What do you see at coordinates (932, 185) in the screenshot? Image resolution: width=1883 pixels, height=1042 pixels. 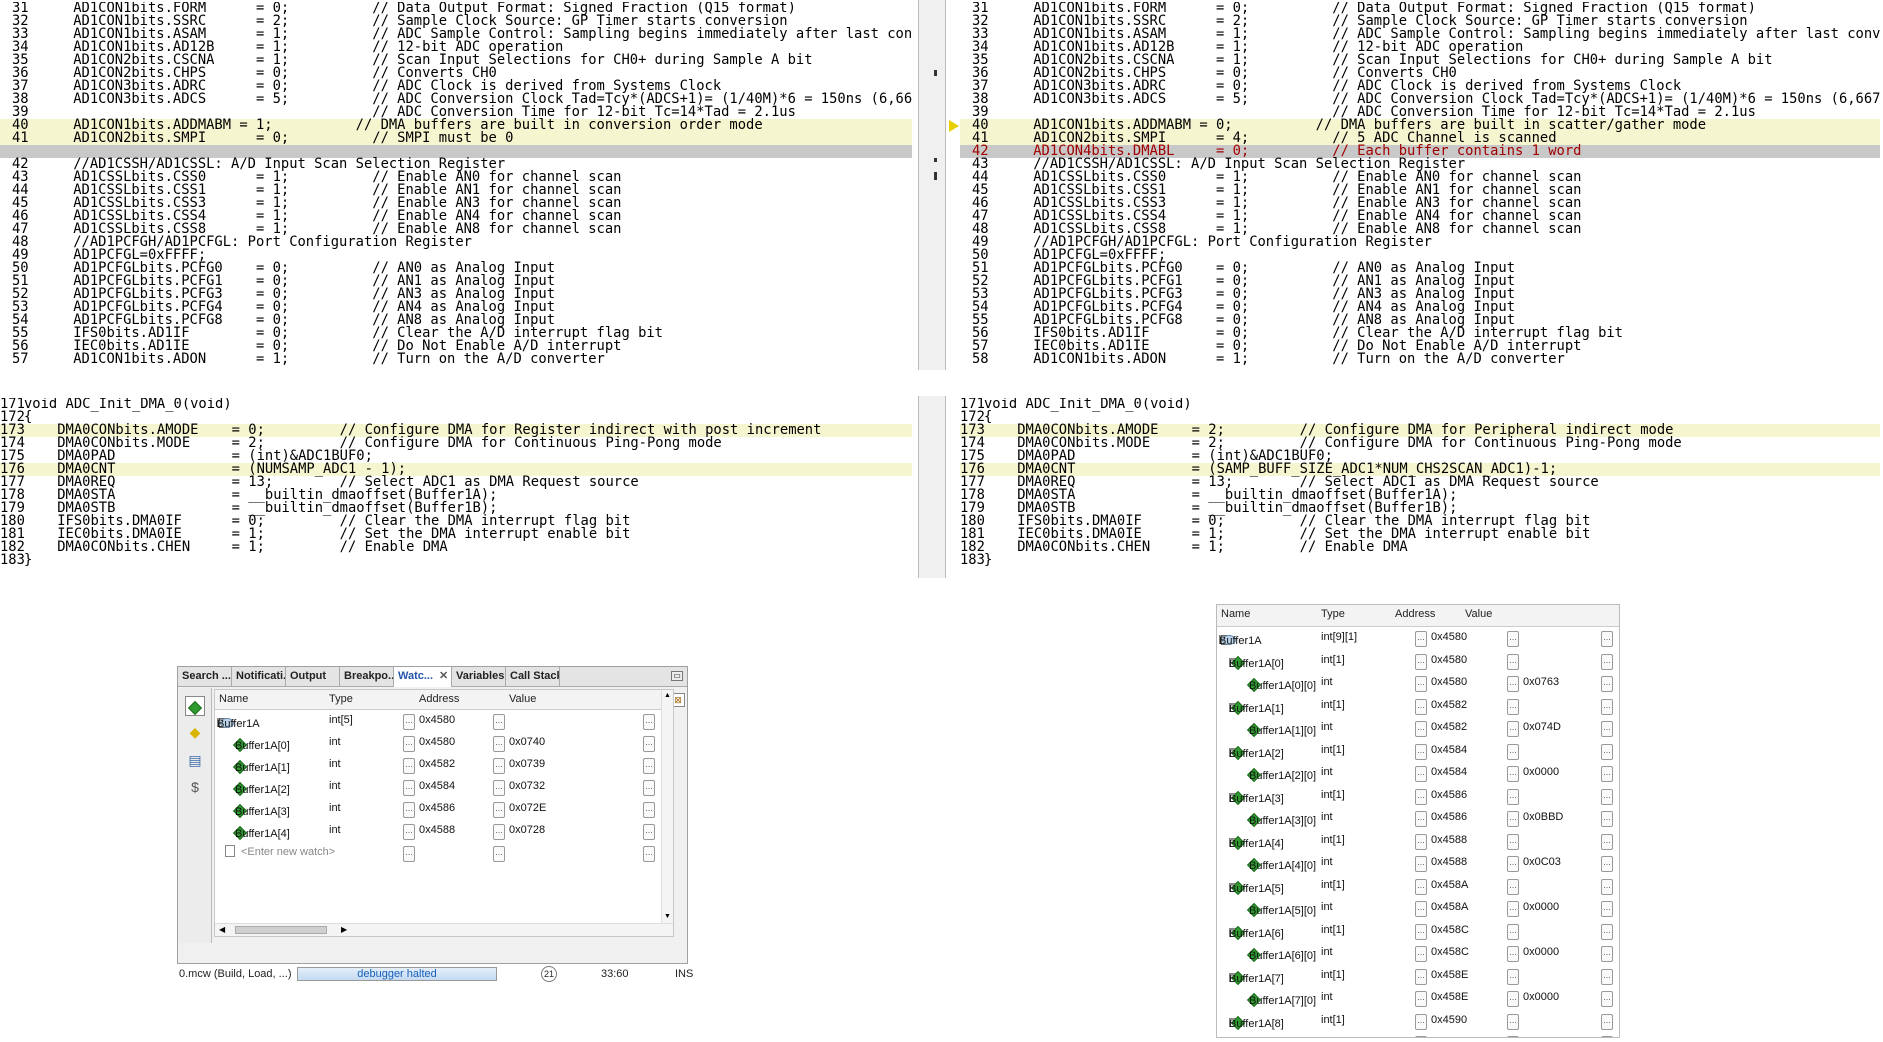 I see `diff-splitter-top` at bounding box center [932, 185].